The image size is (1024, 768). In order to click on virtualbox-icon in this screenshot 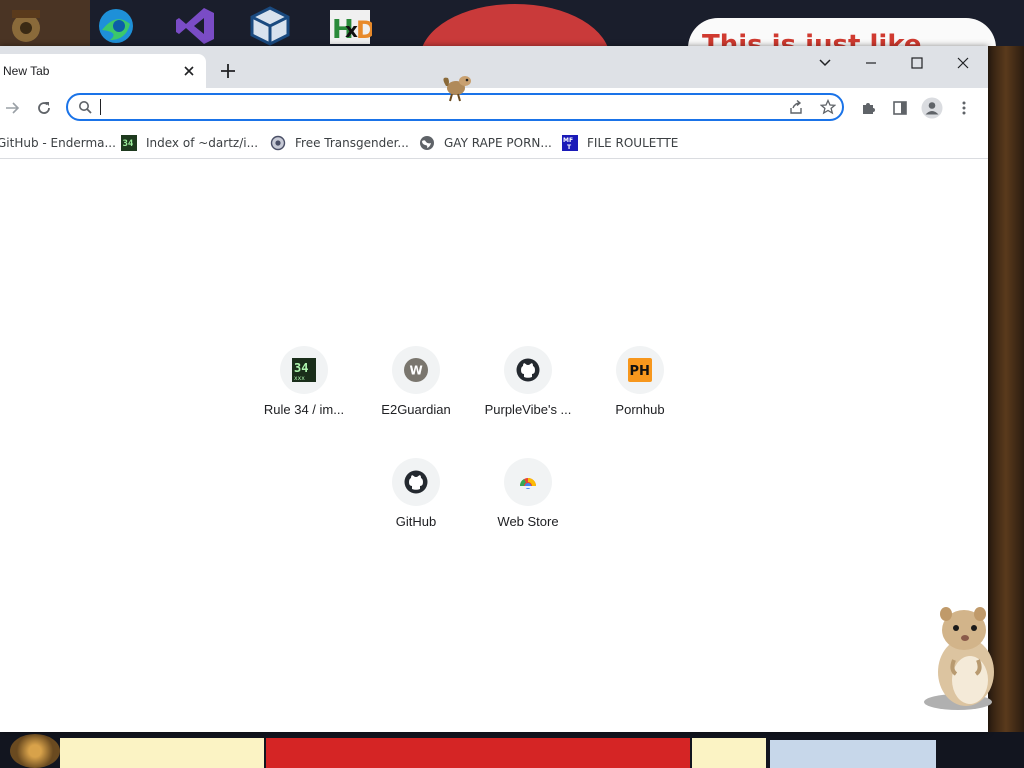, I will do `click(270, 26)`.